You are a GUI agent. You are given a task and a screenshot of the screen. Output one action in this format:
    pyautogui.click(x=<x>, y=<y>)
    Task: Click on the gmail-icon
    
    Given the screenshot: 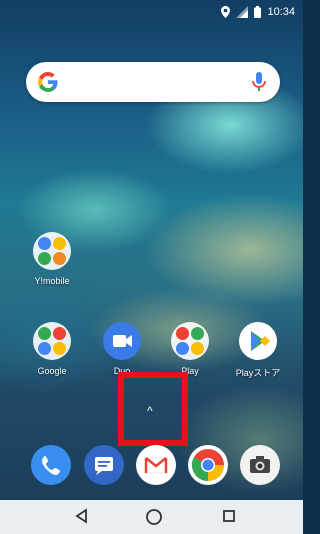 What is the action you would take?
    pyautogui.click(x=156, y=465)
    